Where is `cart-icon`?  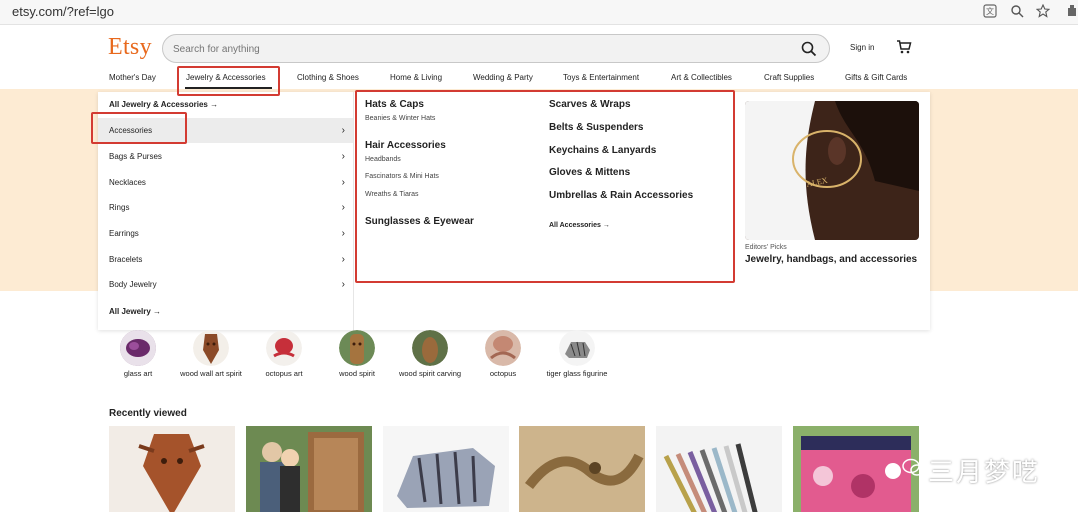 cart-icon is located at coordinates (904, 47).